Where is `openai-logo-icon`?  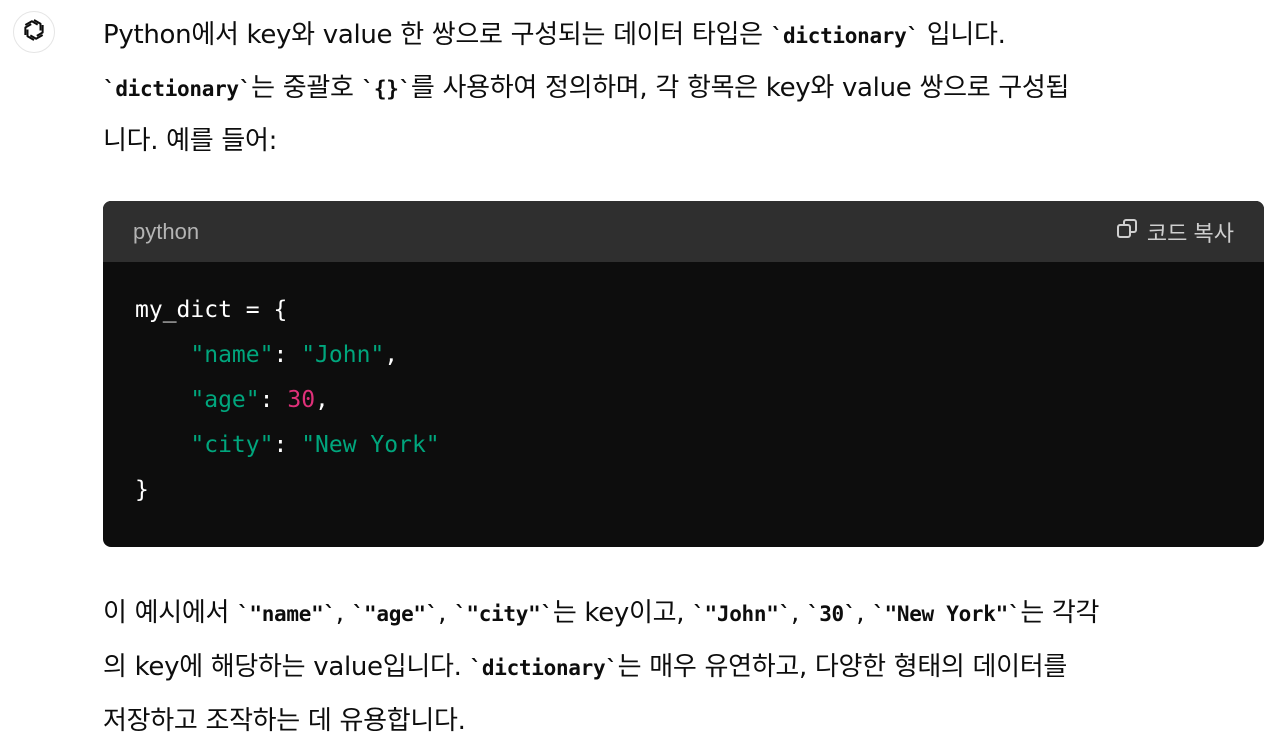
openai-logo-icon is located at coordinates (34, 32).